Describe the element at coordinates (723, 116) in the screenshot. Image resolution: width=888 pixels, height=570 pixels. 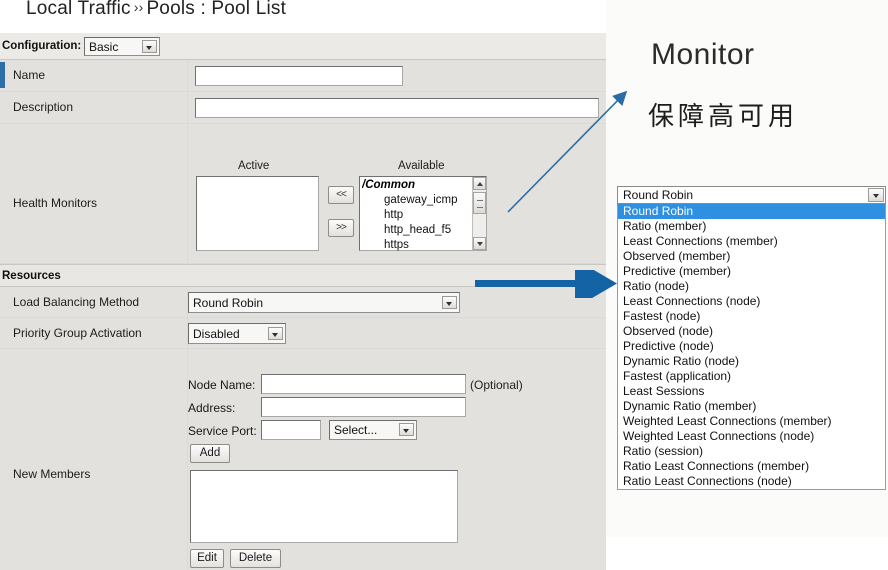
I see `monitor-annotation-chinese: 保障高可用` at that location.